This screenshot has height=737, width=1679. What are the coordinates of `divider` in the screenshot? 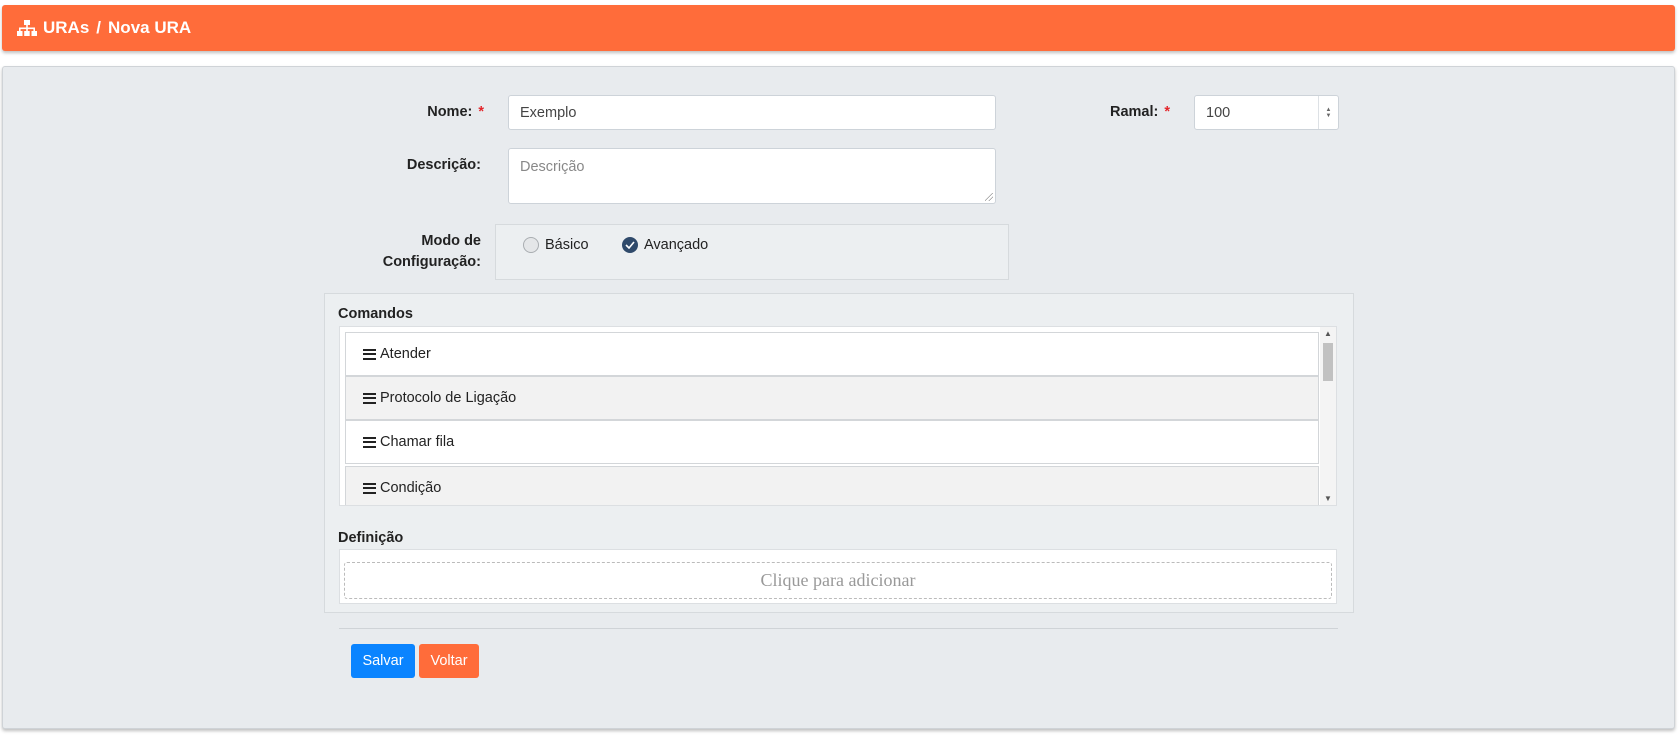 It's located at (838, 628).